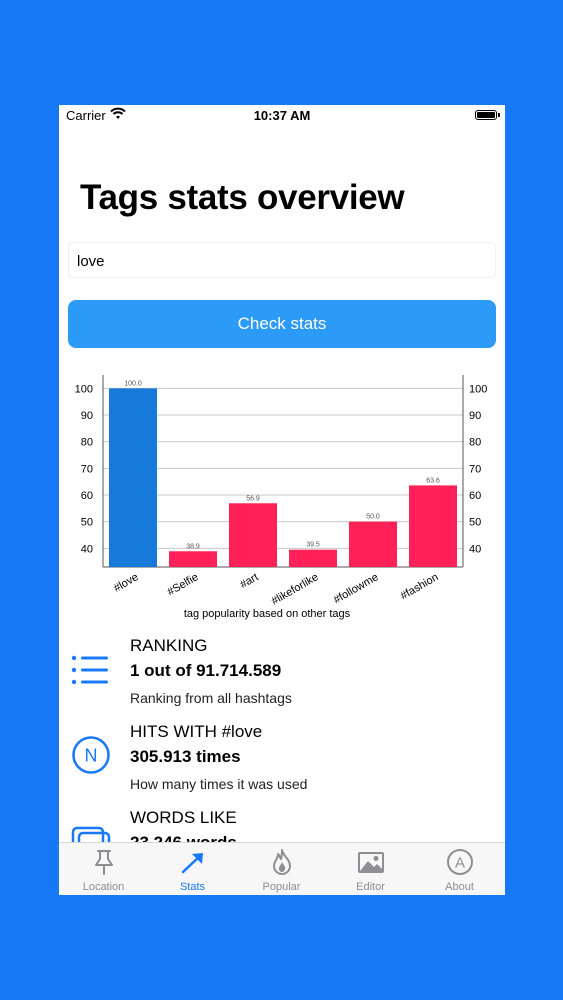  I want to click on tab-bar: Location Stats Popular Editor A About, so click(282, 868).